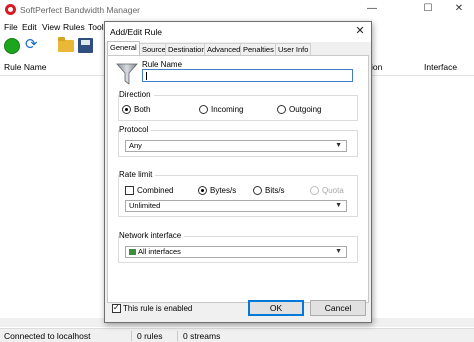 The width and height of the screenshot is (474, 342). I want to click on radio-both, so click(126, 109).